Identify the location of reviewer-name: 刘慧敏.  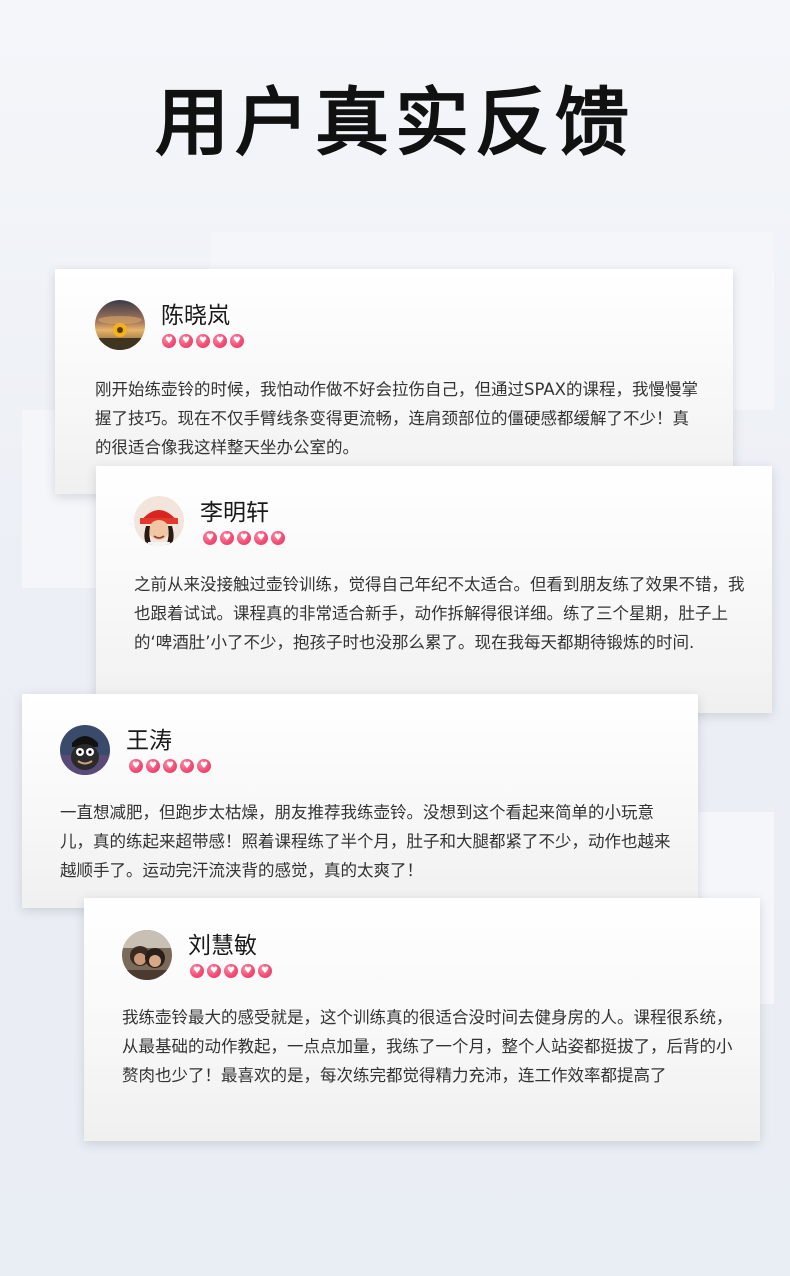
(222, 946).